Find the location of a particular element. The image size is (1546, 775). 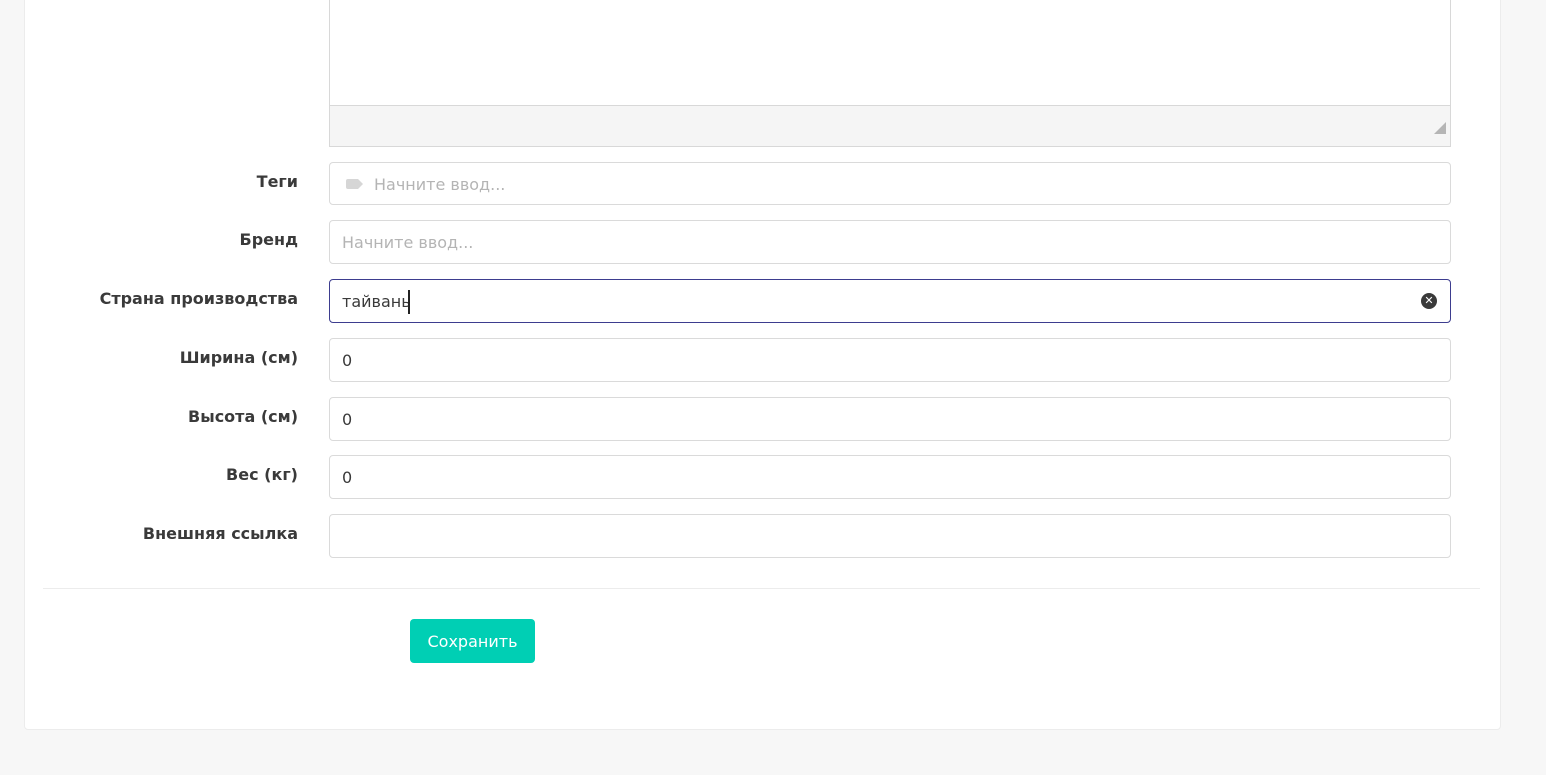

country-label: Страна производства is located at coordinates (198, 298).